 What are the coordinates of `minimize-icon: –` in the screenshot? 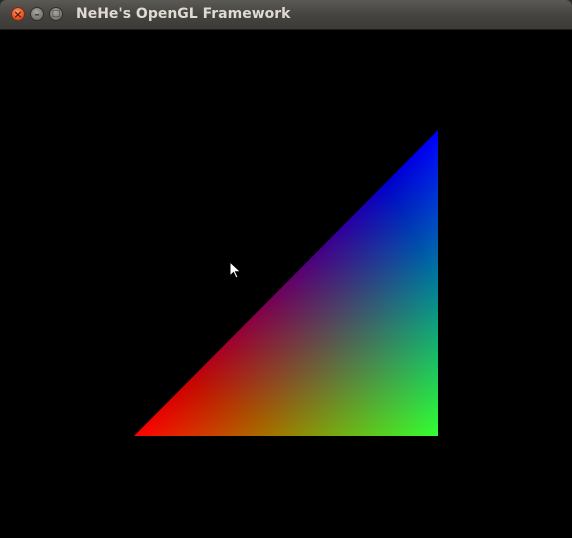 It's located at (37, 14).